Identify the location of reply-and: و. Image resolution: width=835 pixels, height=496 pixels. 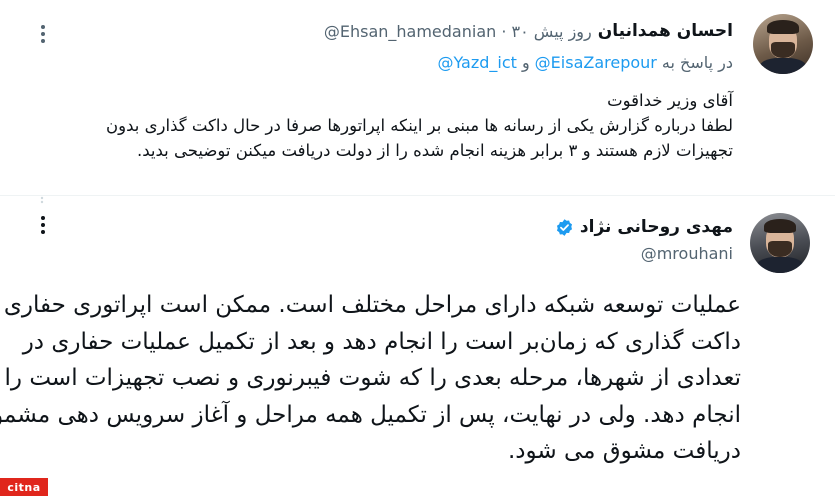
(525, 62).